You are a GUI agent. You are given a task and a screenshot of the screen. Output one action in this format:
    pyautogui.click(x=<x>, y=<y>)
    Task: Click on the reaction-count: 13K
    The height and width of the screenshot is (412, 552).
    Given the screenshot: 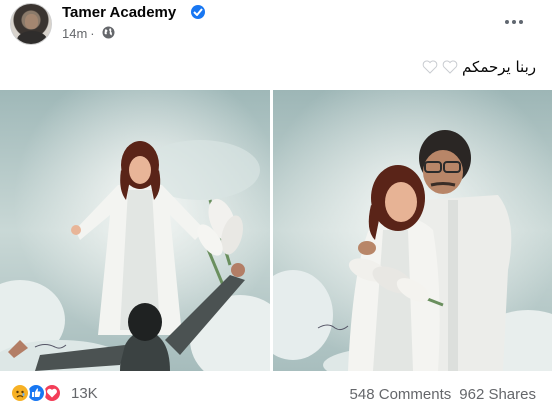 What is the action you would take?
    pyautogui.click(x=84, y=393)
    